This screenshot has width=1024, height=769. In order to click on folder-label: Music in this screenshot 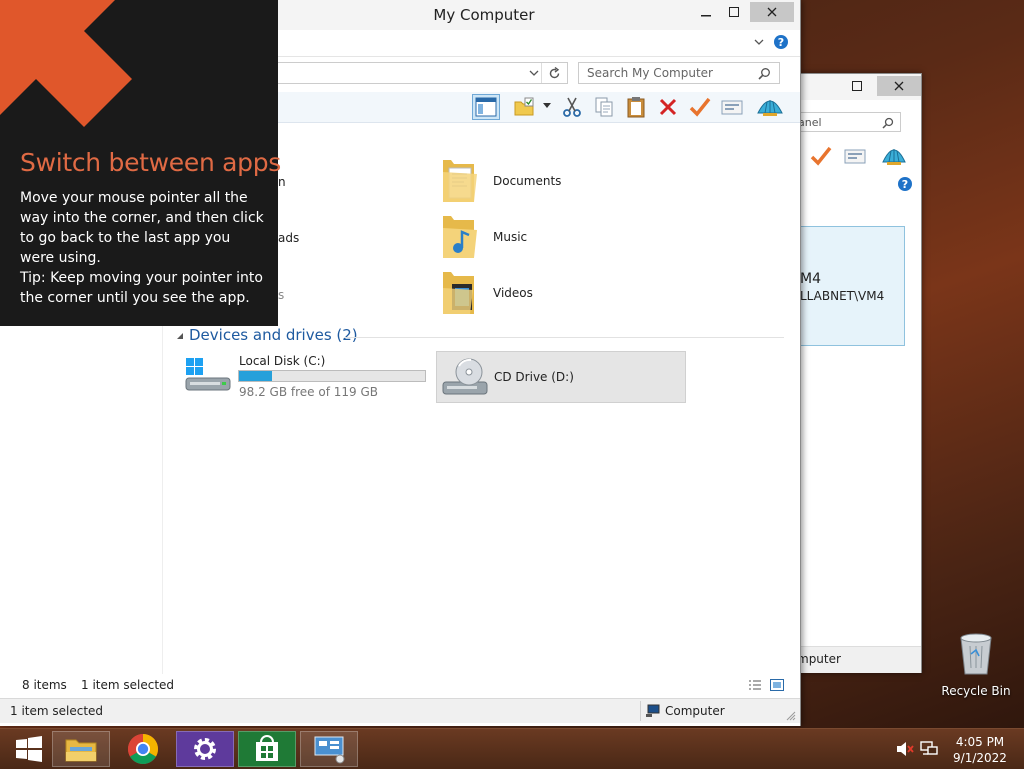, I will do `click(510, 237)`.